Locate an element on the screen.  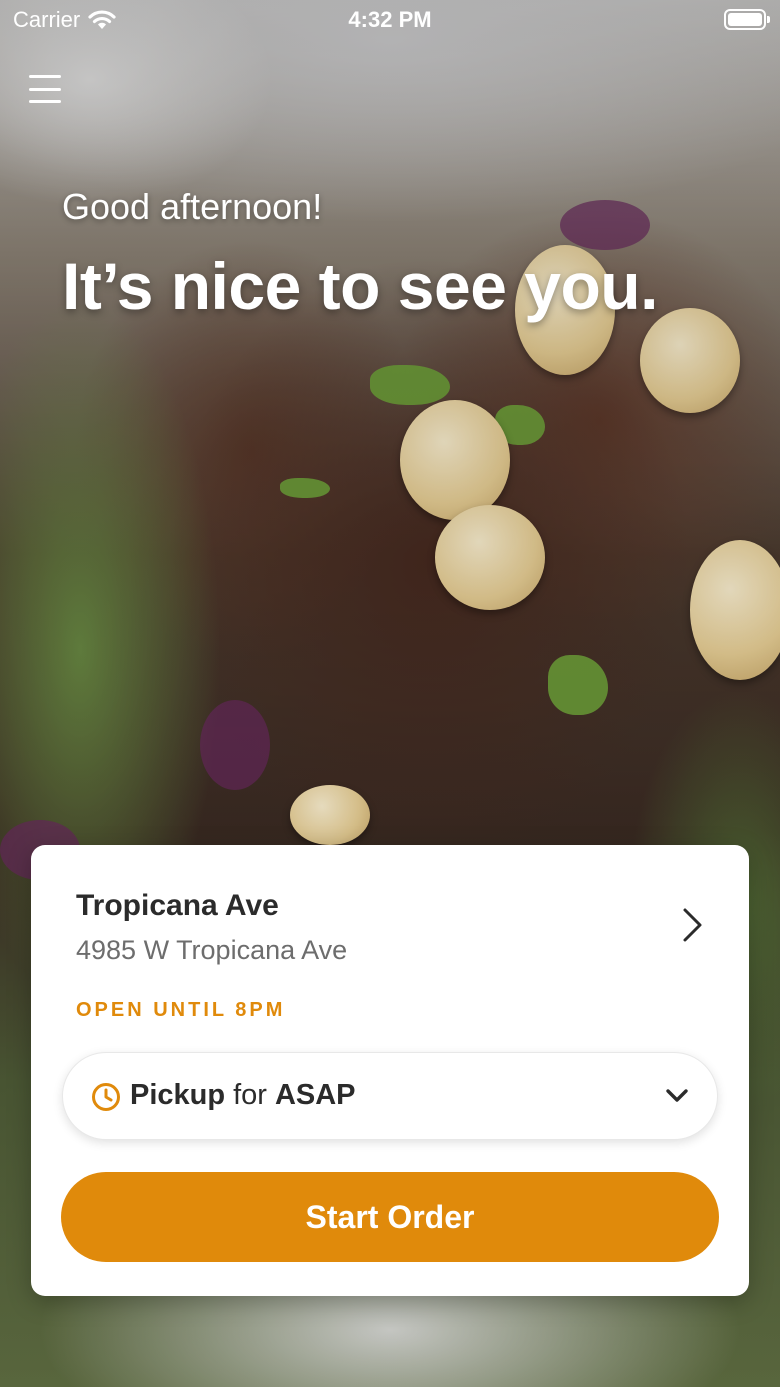
chevron-right-icon is located at coordinates (692, 925).